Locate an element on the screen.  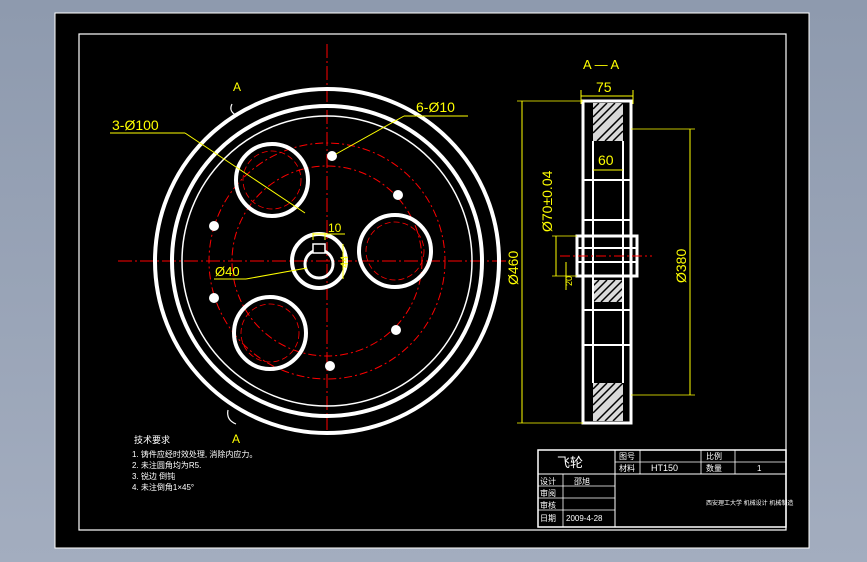
keyway is located at coordinates (319, 248).